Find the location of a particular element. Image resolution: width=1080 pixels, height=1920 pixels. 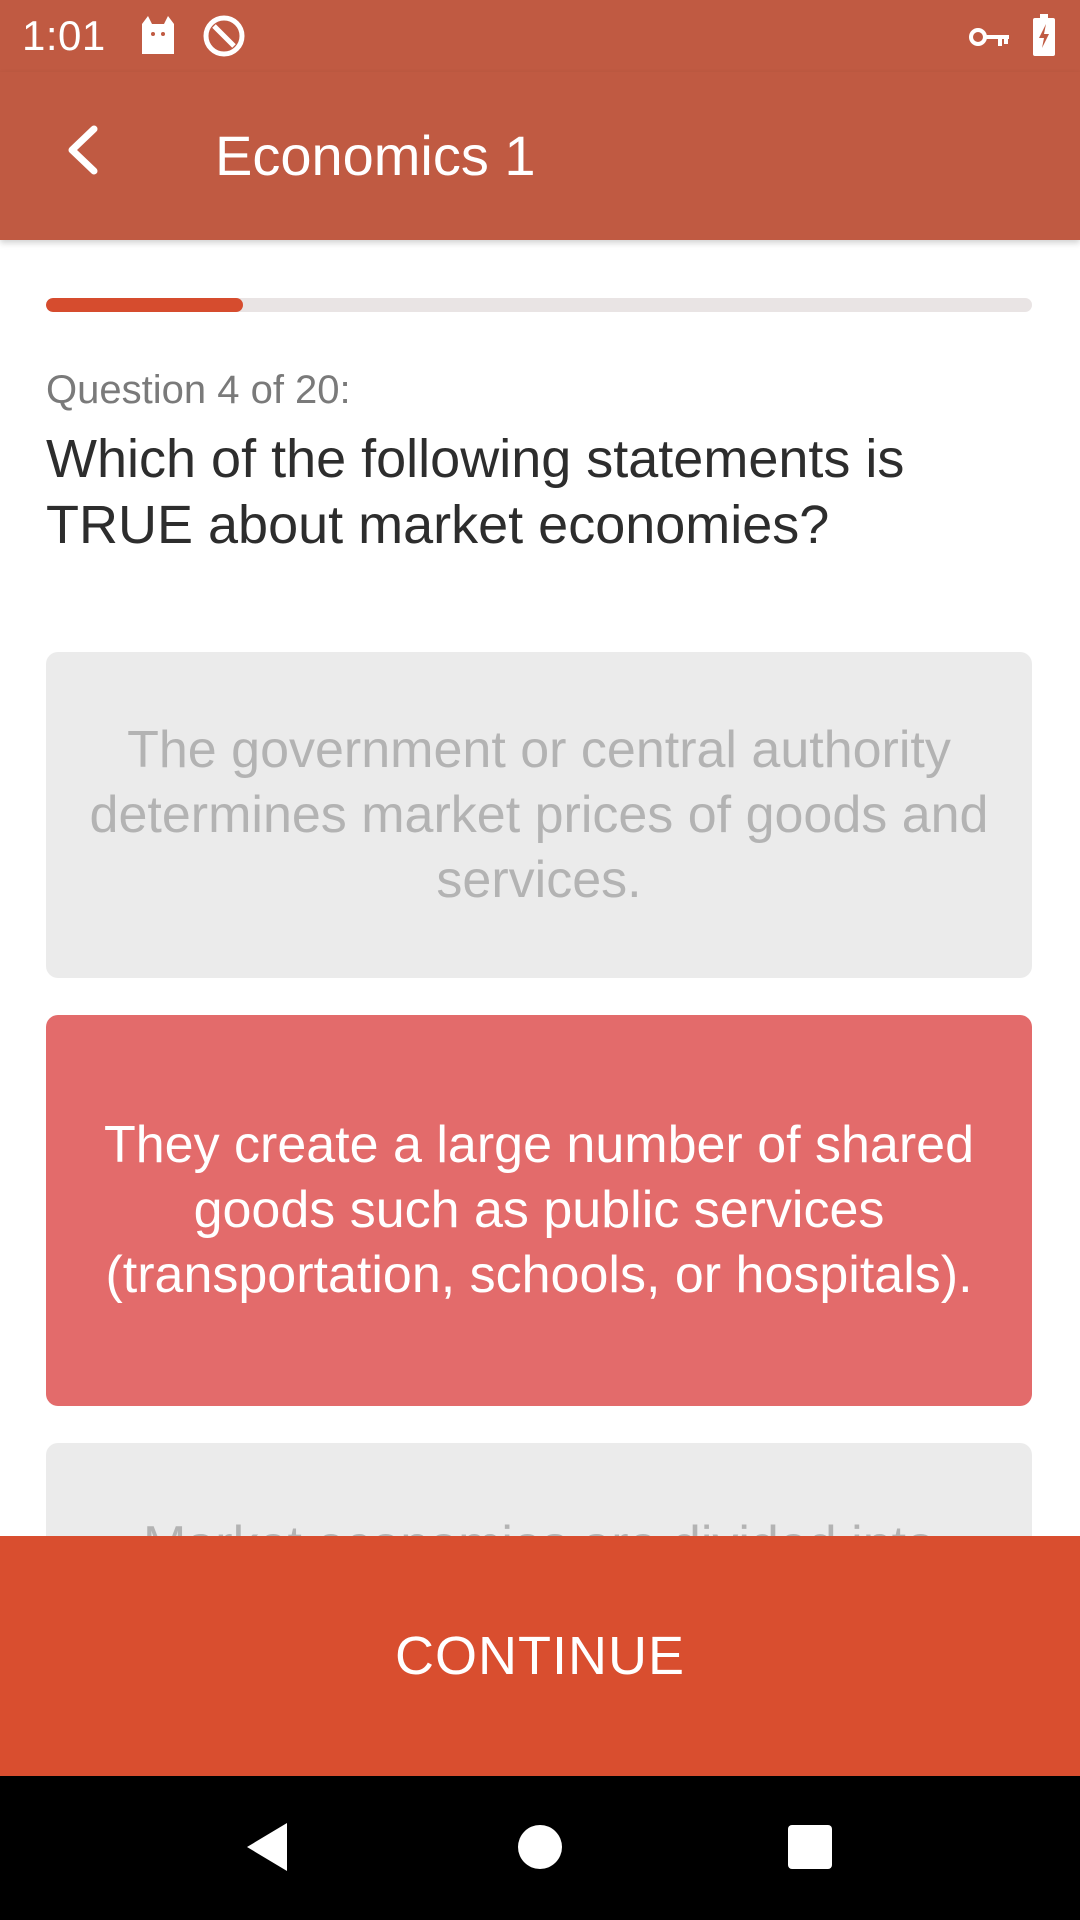

recents-square-icon is located at coordinates (810, 1849).